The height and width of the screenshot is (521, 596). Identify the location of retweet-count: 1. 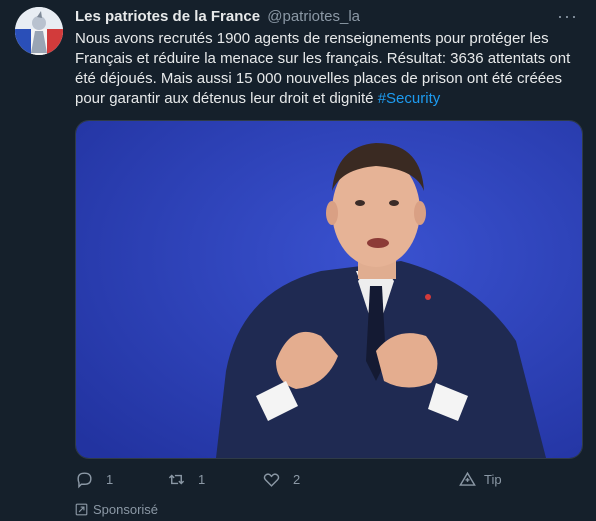
(202, 479).